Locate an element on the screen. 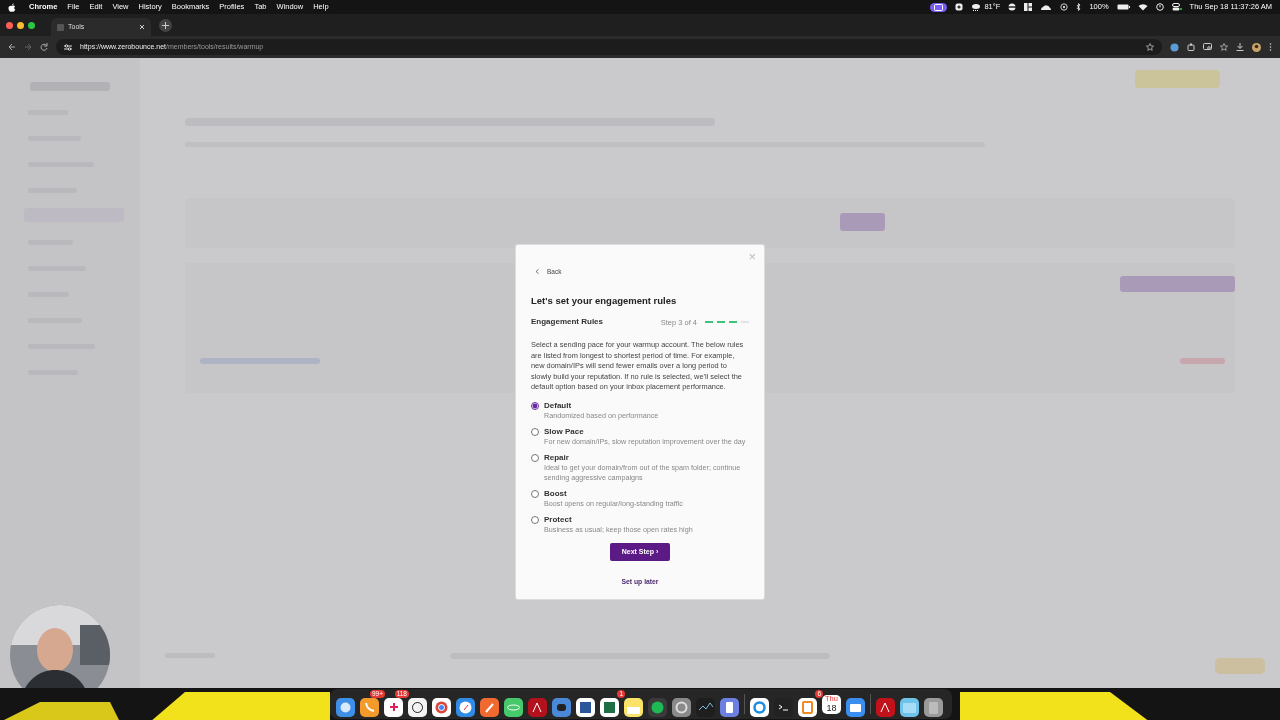 The height and width of the screenshot is (720, 1280). close-window-button is located at coordinates (9, 25).